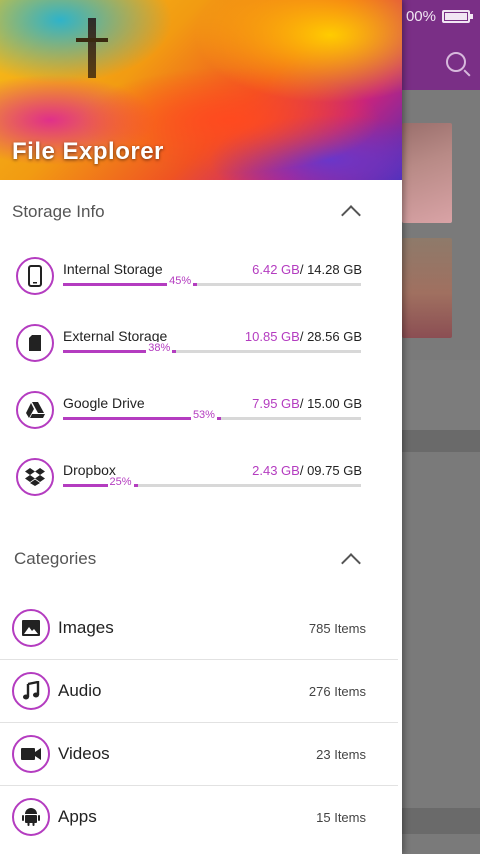 Image resolution: width=480 pixels, height=854 pixels. Describe the element at coordinates (330, 403) in the screenshot. I see `storage-total: / 15.00 GB` at that location.